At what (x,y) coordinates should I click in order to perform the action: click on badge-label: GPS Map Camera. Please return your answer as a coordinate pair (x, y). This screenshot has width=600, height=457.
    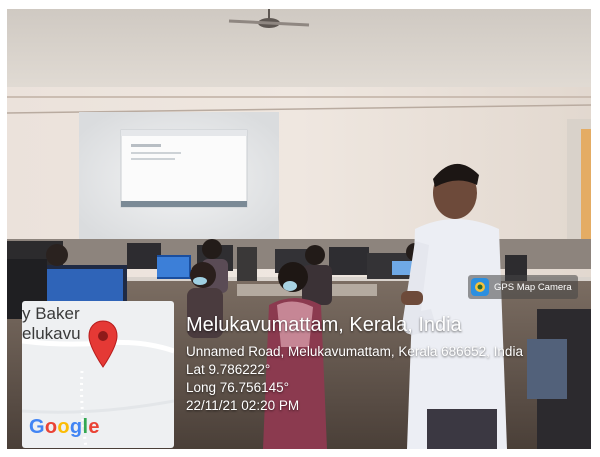
    Looking at the image, I should click on (533, 287).